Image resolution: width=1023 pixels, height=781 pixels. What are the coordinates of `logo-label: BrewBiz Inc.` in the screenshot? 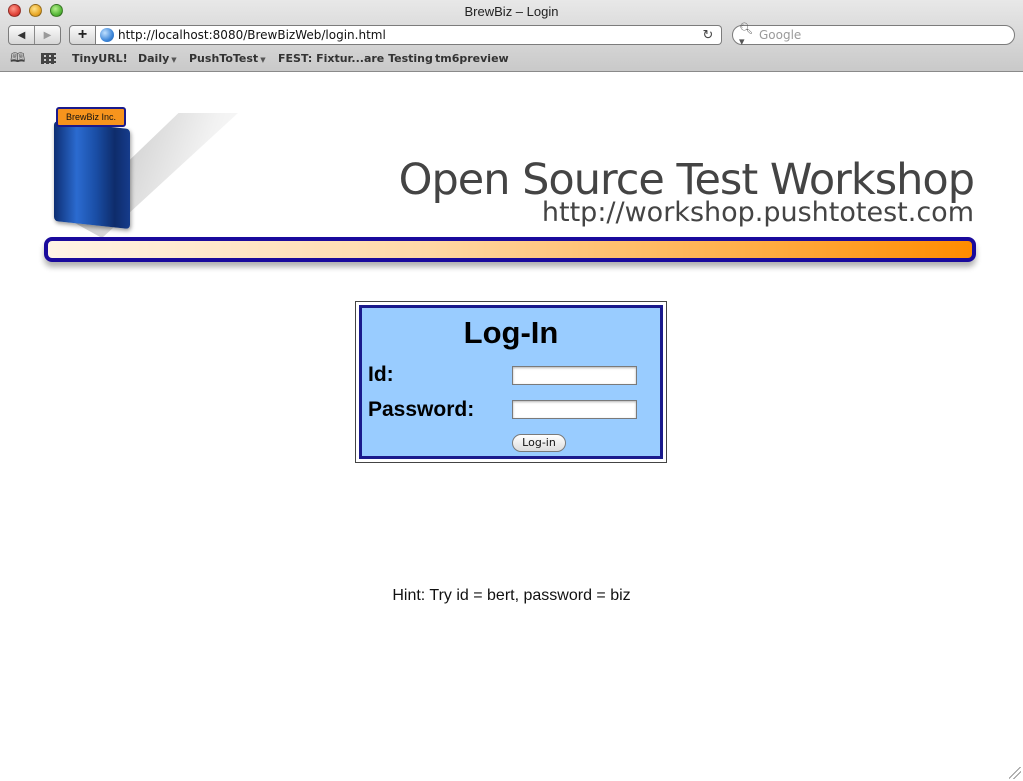 It's located at (91, 117).